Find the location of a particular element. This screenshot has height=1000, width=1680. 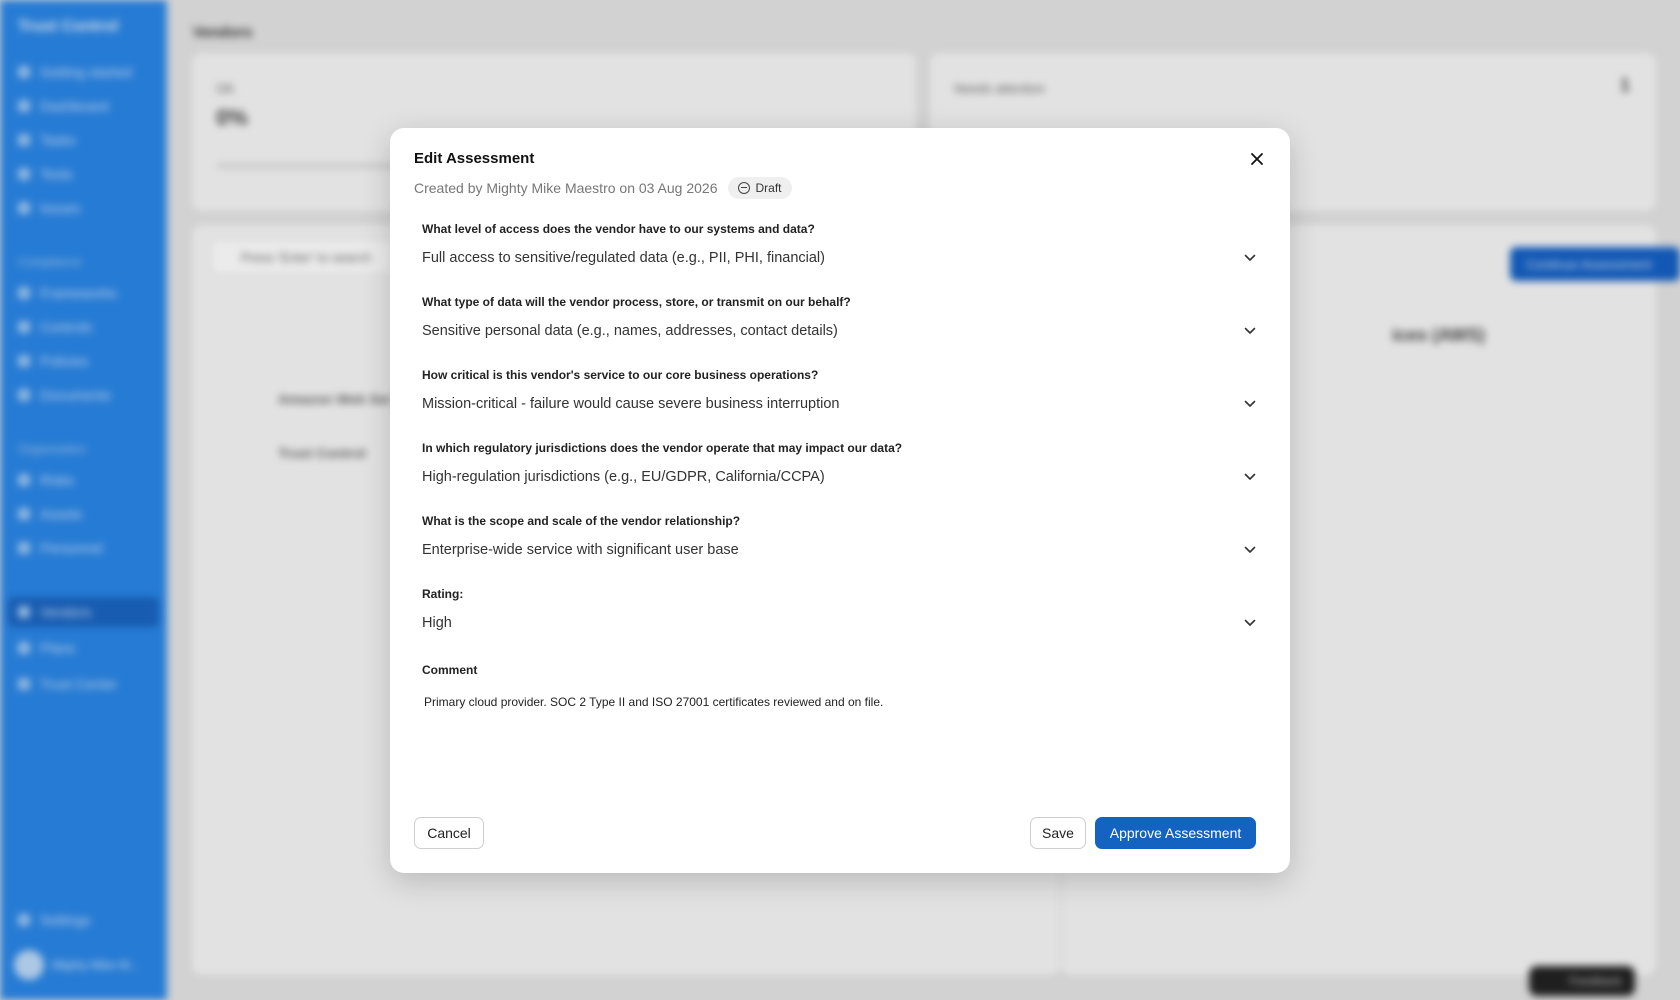

close-icon is located at coordinates (1257, 159).